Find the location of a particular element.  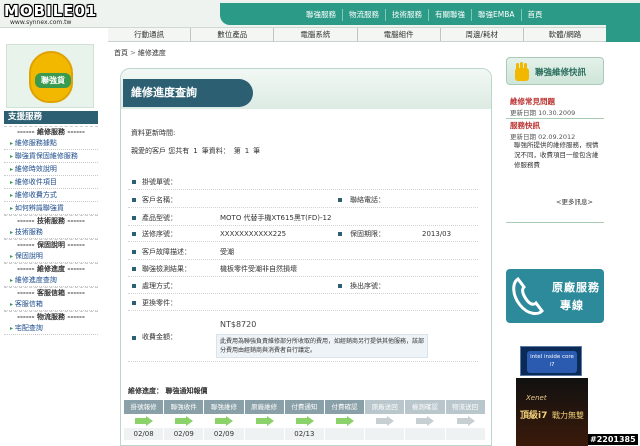

news-block: 服務快訊 更新日期 02.09.2012 is located at coordinates (542, 130).